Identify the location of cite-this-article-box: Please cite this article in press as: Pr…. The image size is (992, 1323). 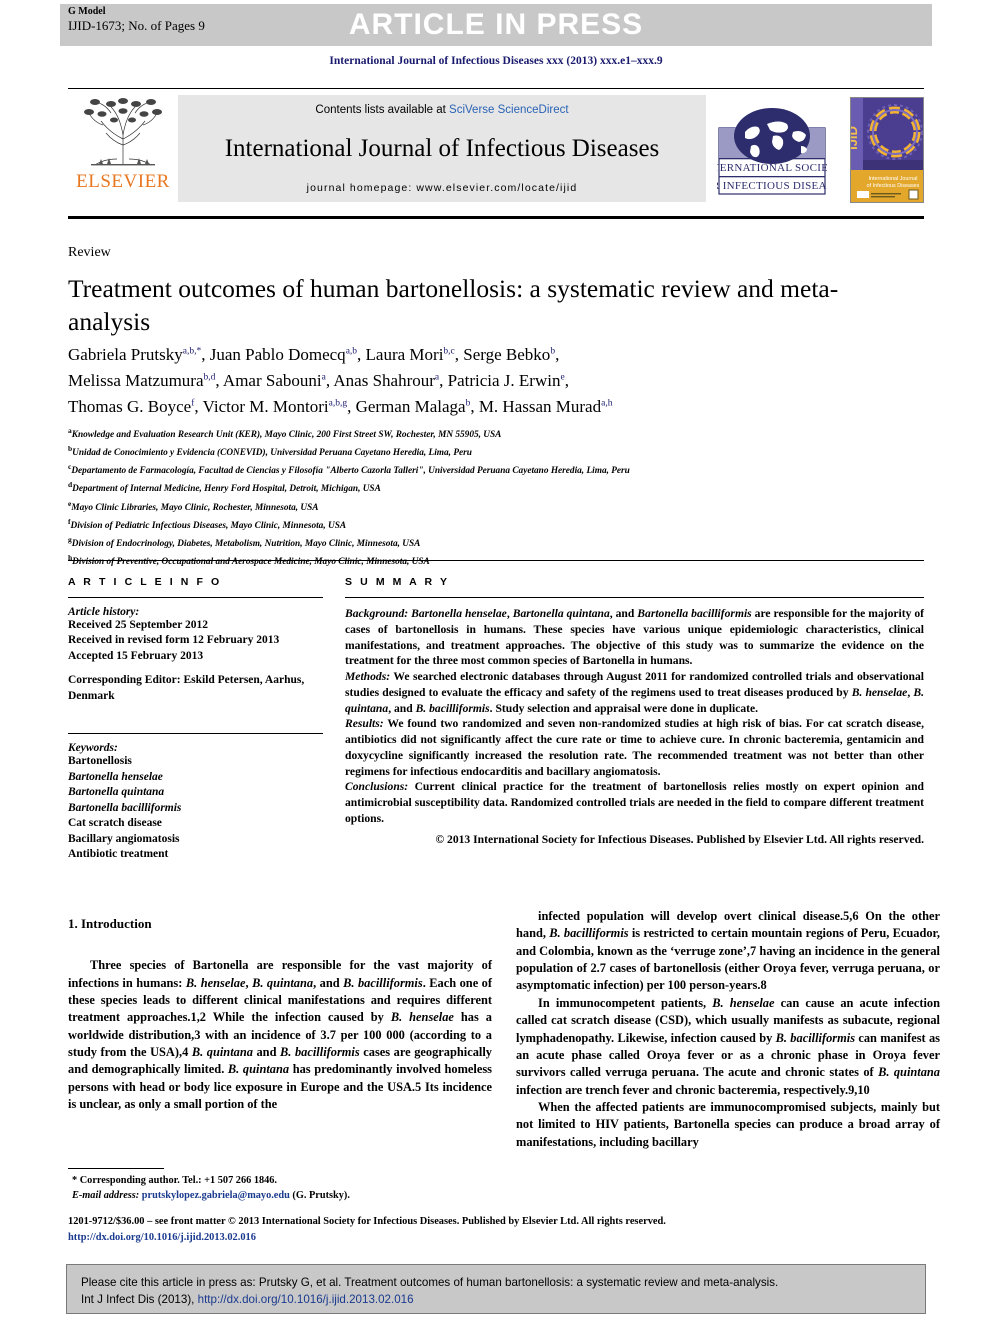
(496, 1289).